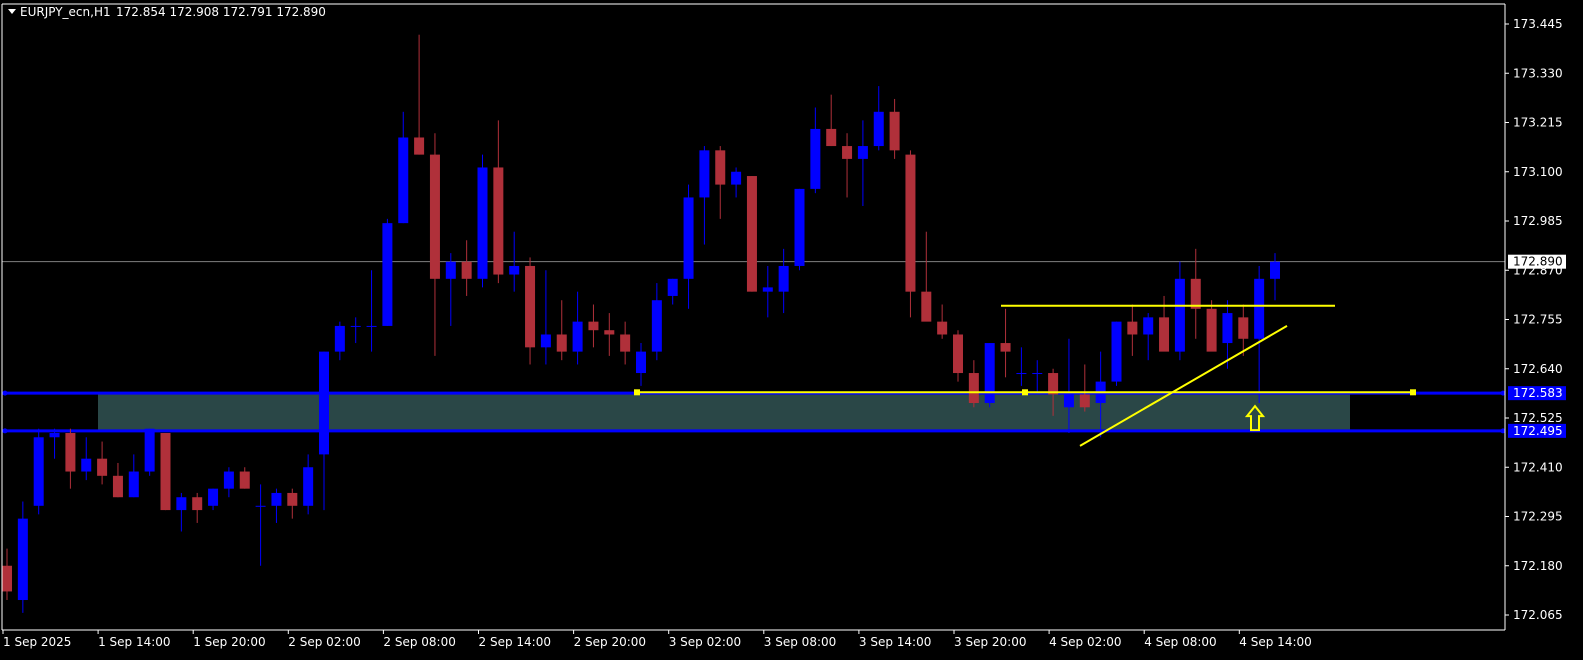  I want to click on x-tick-label: 3 Sep 02:00, so click(705, 642).